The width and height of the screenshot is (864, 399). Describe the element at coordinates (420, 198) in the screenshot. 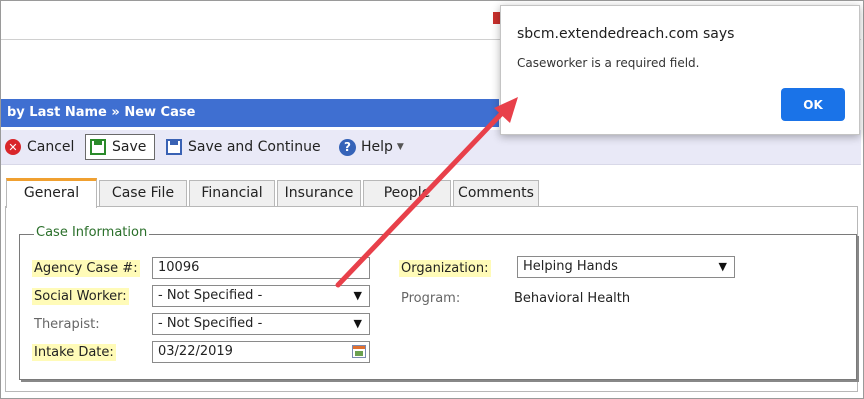

I see `annotation-arrow-line` at that location.